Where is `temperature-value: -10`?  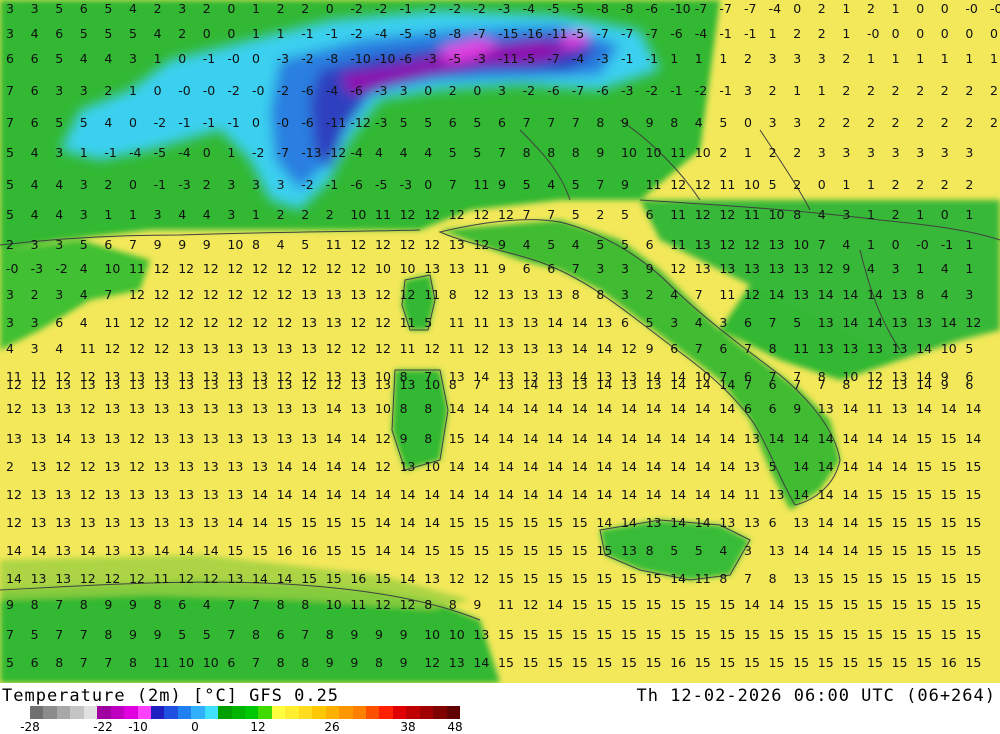 temperature-value: -10 is located at coordinates (680, 8).